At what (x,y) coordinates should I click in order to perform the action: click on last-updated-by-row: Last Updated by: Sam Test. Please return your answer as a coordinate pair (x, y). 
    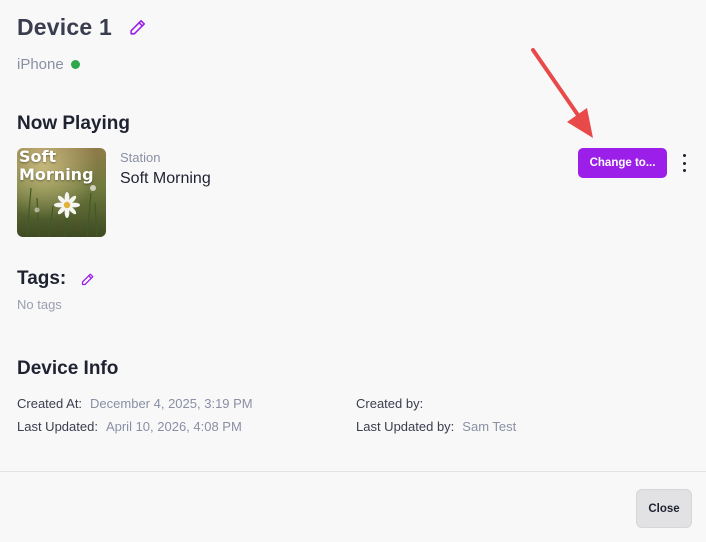
    Looking at the image, I should click on (436, 426).